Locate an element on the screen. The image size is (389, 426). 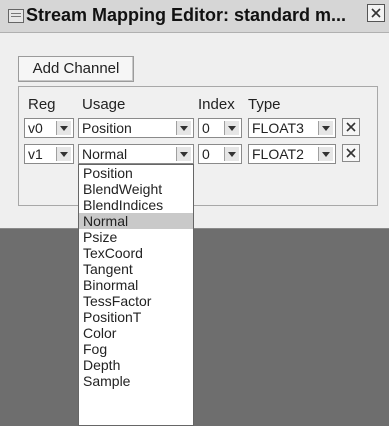
usage-option-fog: Fog is located at coordinates (136, 349).